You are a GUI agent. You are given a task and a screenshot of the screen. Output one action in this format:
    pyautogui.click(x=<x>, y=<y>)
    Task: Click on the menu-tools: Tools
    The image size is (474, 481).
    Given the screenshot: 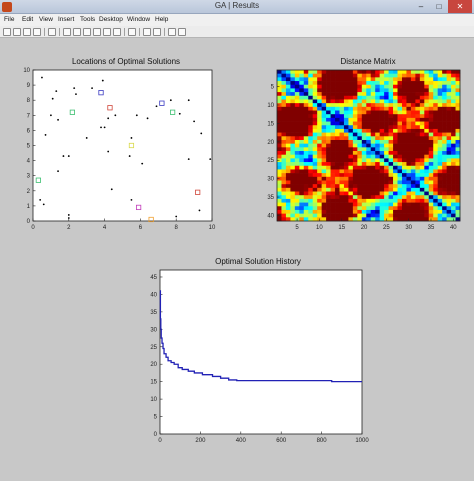 What is the action you would take?
    pyautogui.click(x=87, y=19)
    